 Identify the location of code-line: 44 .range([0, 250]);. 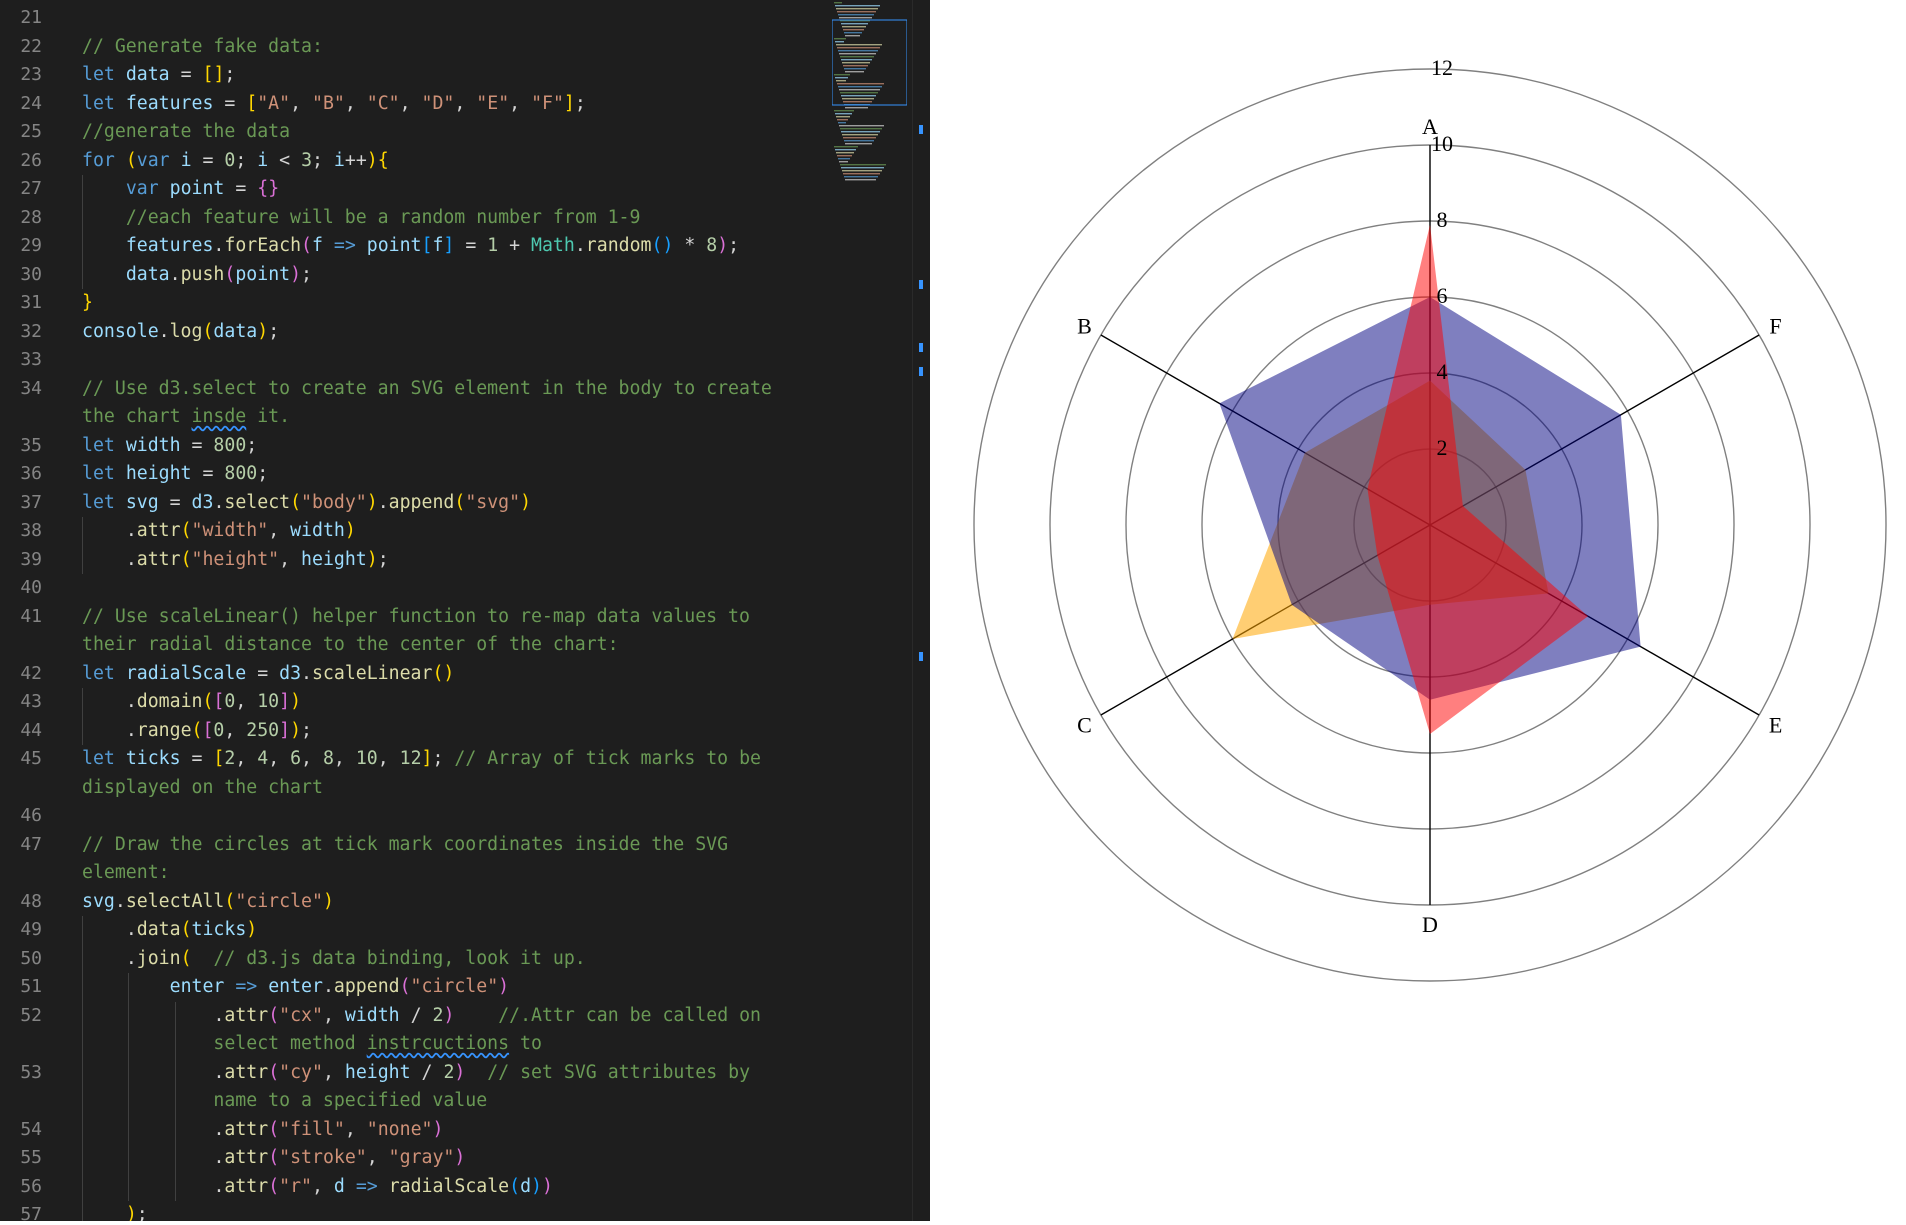
(450, 731).